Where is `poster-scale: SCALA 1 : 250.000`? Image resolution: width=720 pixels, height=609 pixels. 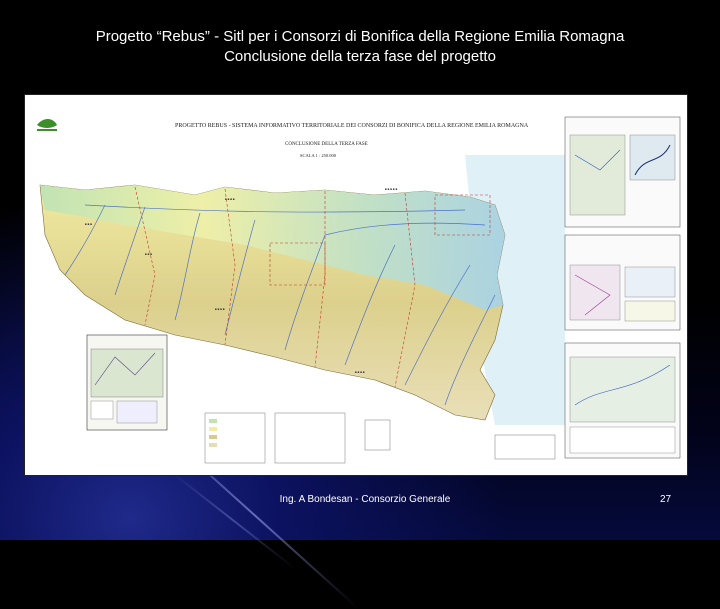 poster-scale: SCALA 1 : 250.000 is located at coordinates (318, 155).